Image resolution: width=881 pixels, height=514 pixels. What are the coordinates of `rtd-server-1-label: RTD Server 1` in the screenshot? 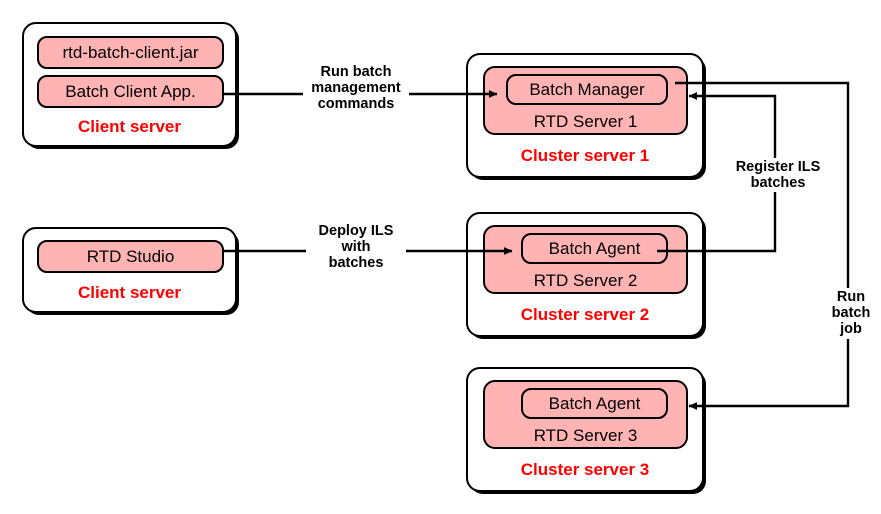 It's located at (585, 121).